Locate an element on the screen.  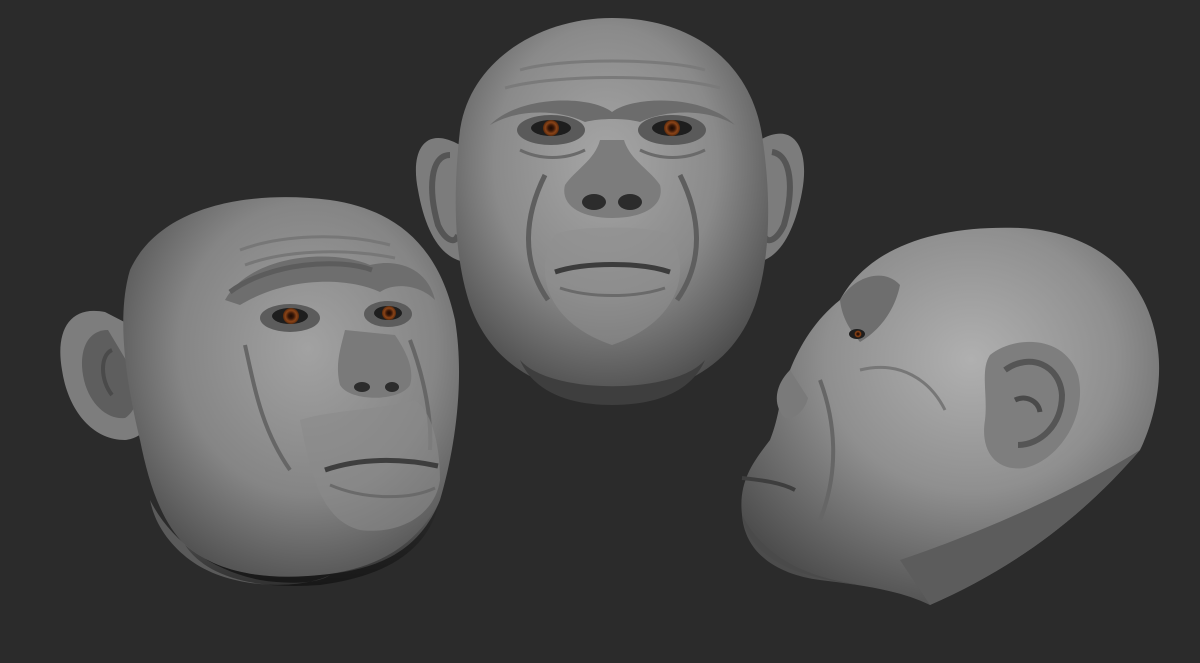
eye-front-left is located at coordinates (551, 128).